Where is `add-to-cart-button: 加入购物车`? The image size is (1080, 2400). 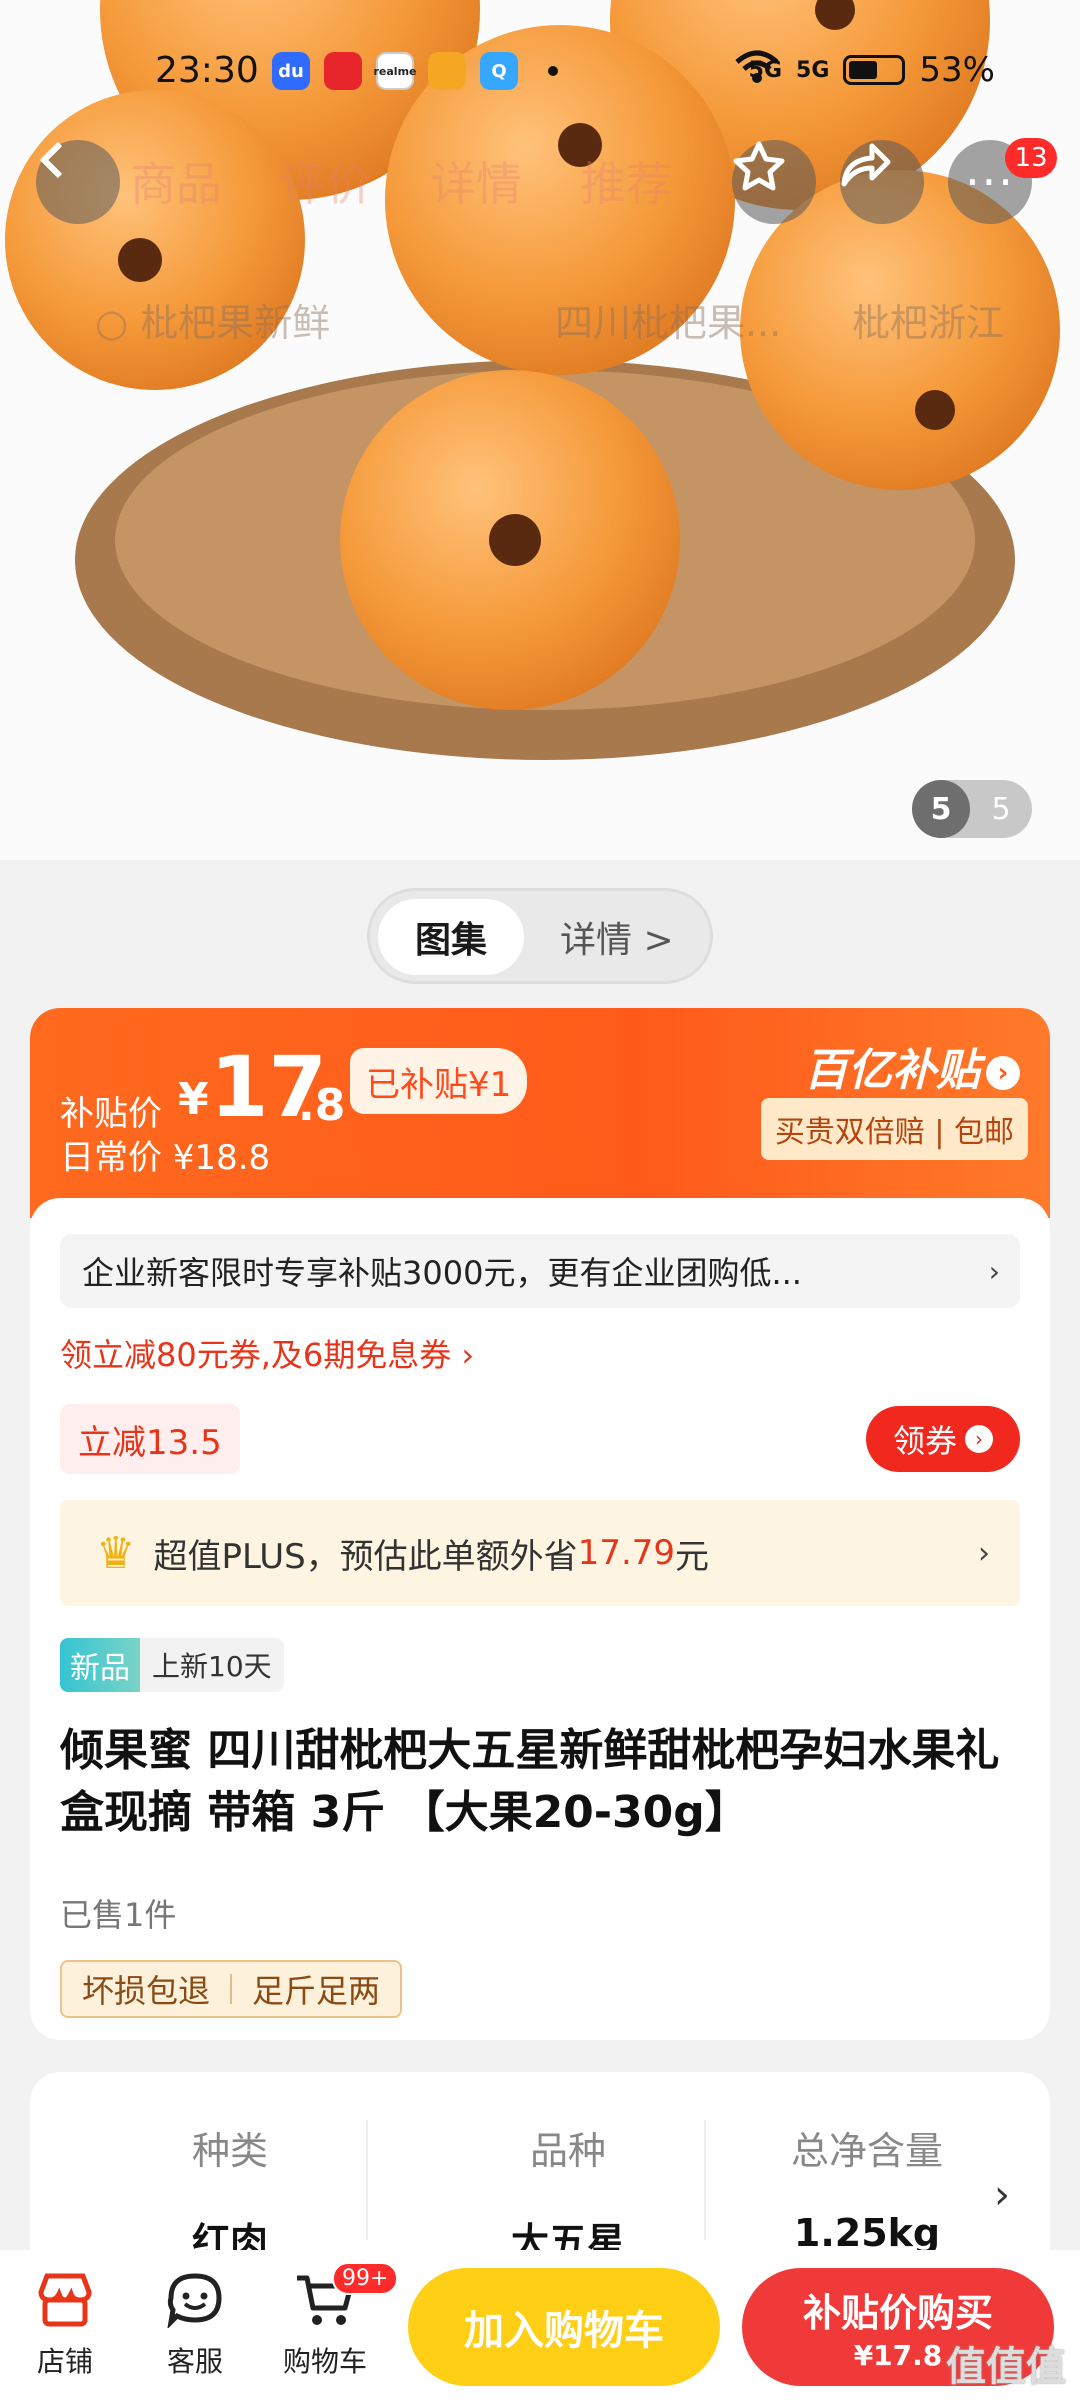
add-to-cart-button: 加入购物车 is located at coordinates (564, 2327).